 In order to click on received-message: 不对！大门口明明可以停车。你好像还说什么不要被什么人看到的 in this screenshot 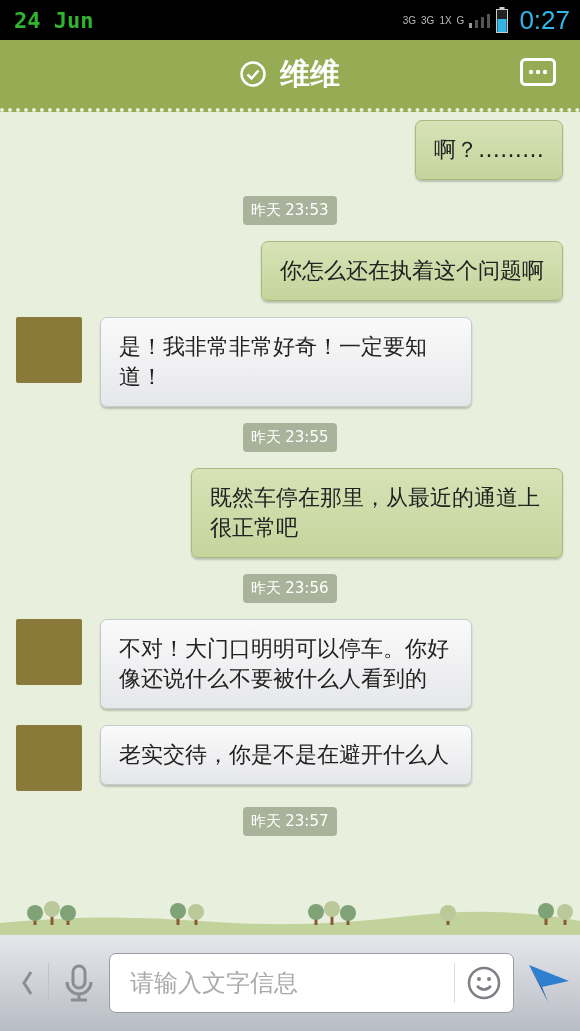, I will do `click(286, 664)`.